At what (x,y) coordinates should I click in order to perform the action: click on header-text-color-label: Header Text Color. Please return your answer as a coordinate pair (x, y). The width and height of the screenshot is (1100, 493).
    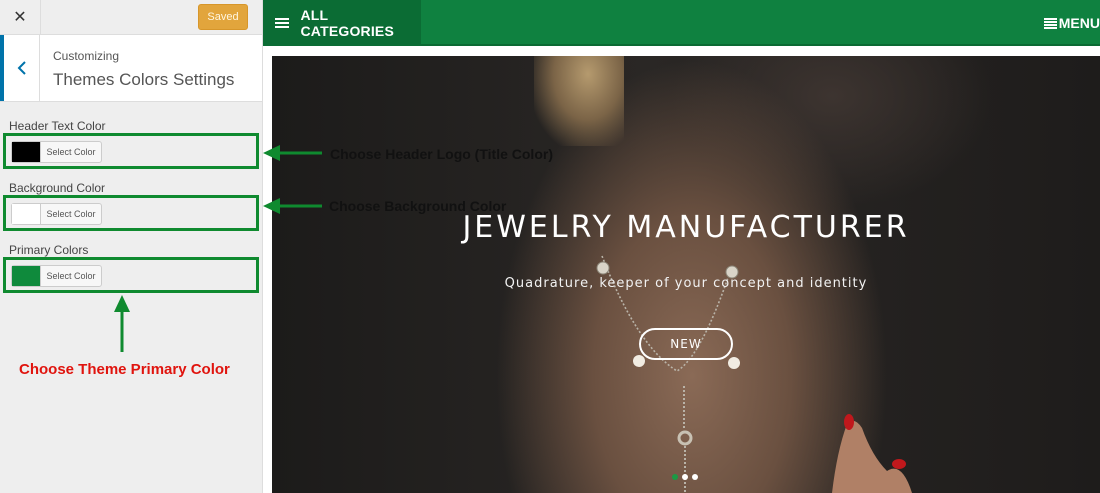
    Looking at the image, I should click on (57, 126).